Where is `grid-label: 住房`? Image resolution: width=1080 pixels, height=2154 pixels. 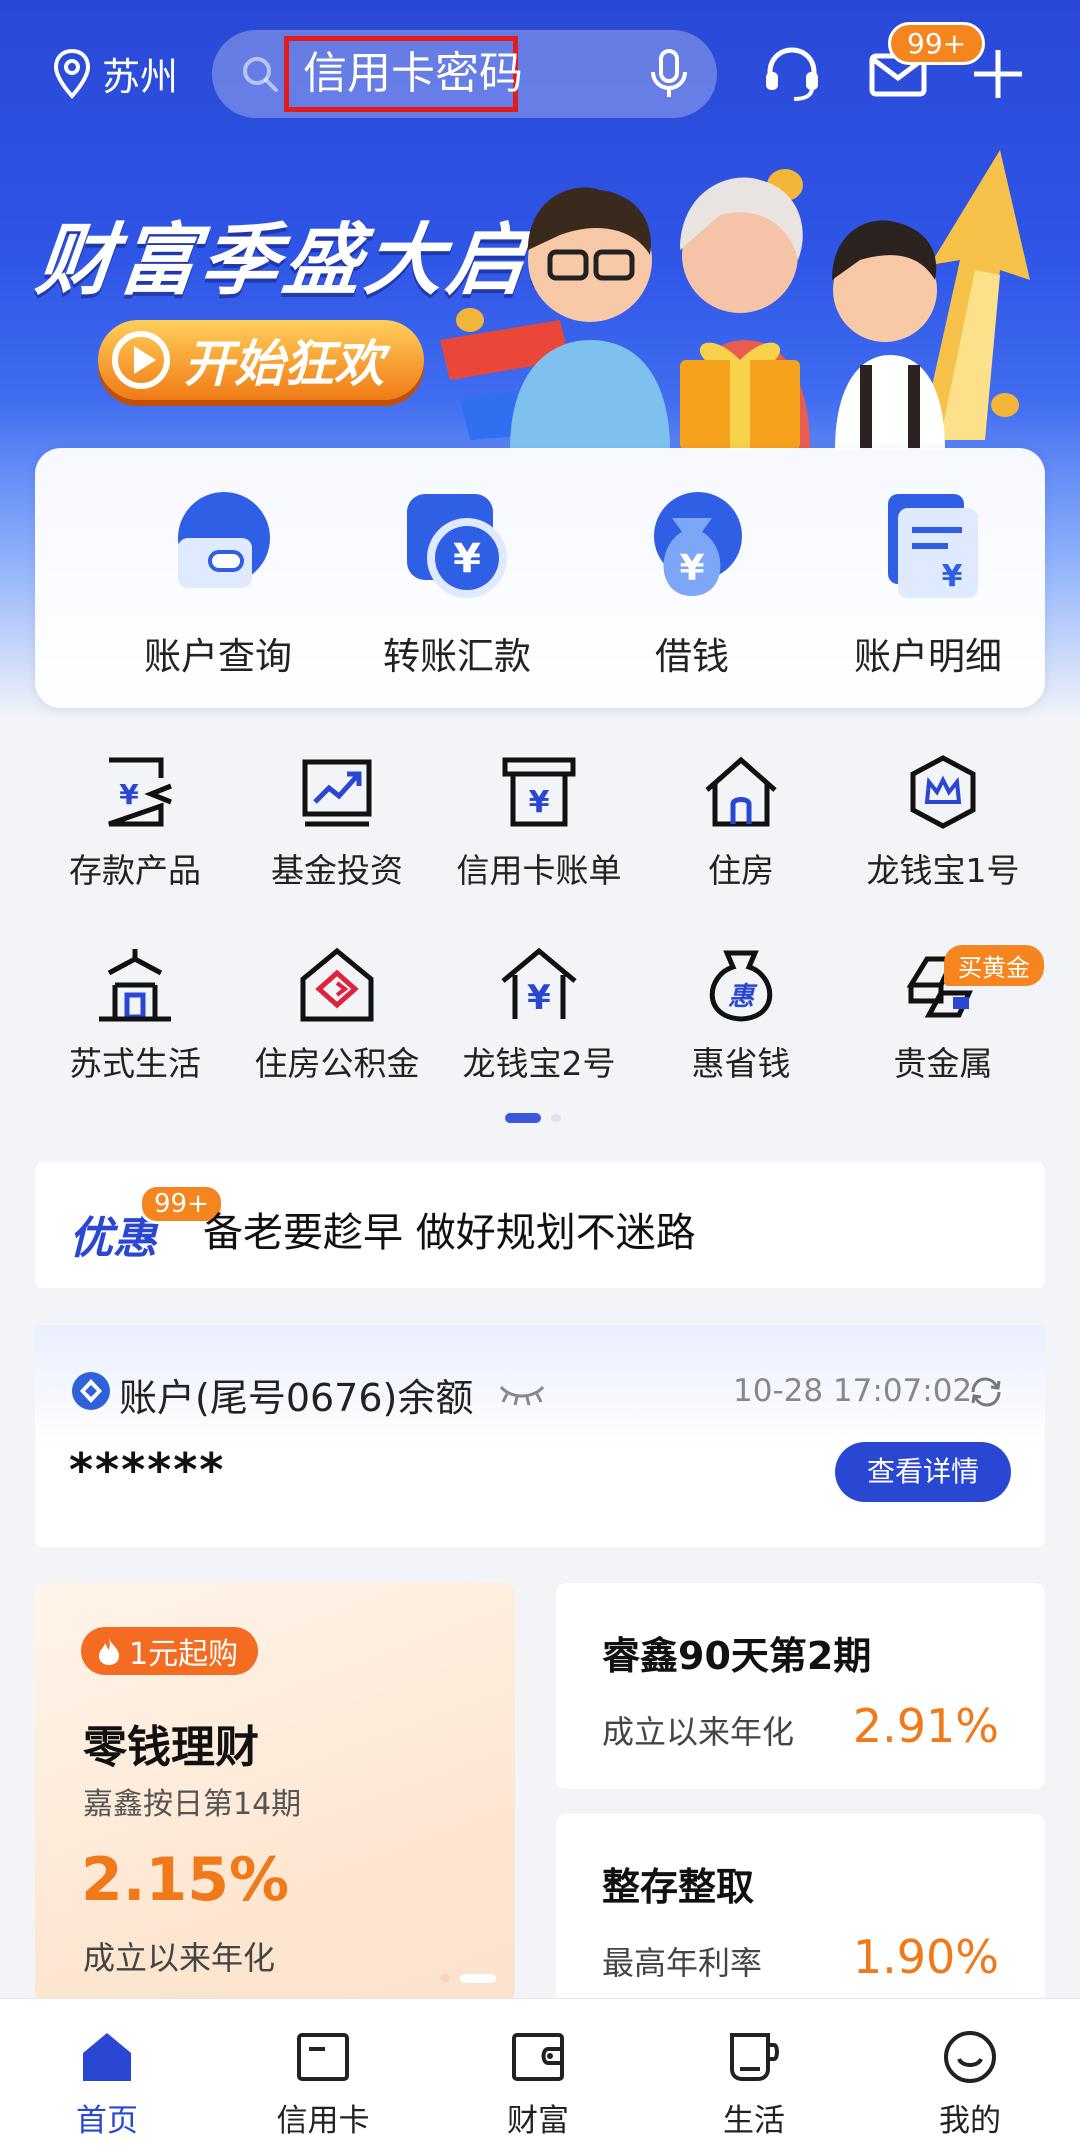 grid-label: 住房 is located at coordinates (741, 870).